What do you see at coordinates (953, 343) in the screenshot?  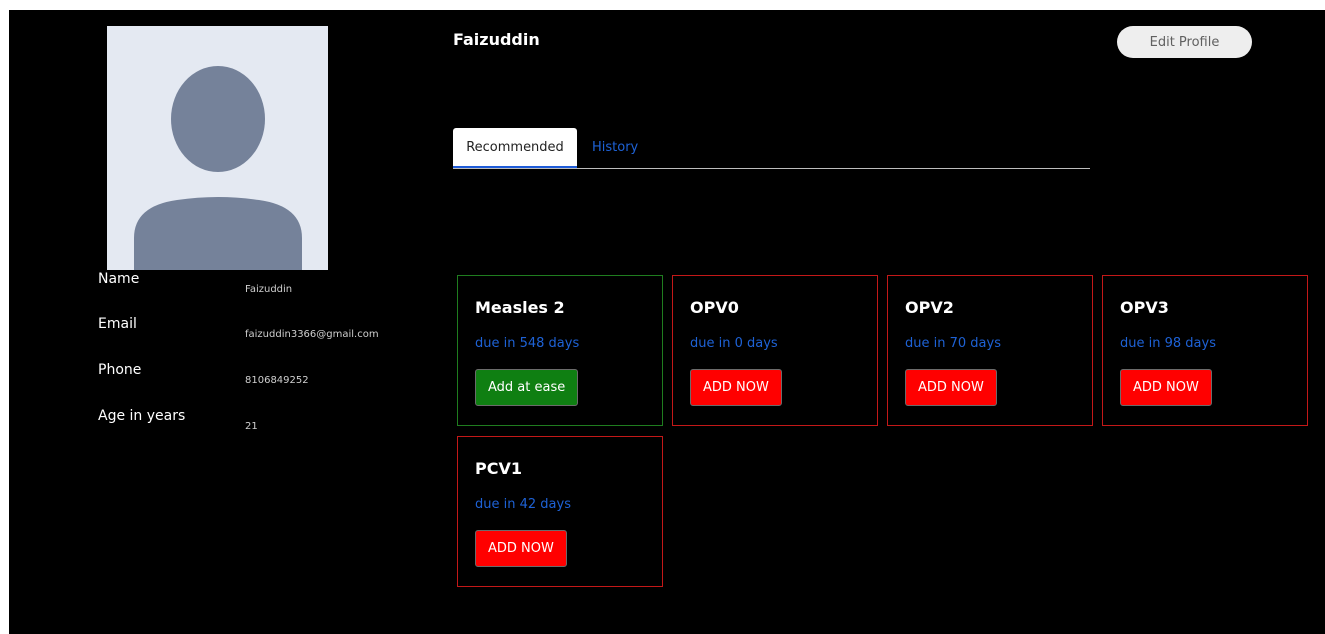 I see `vaccine-due: due in 70 days` at bounding box center [953, 343].